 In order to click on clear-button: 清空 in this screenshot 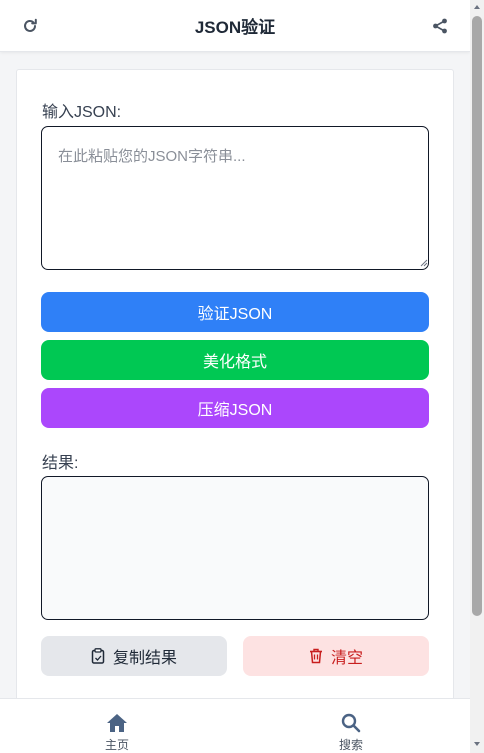, I will do `click(336, 656)`.